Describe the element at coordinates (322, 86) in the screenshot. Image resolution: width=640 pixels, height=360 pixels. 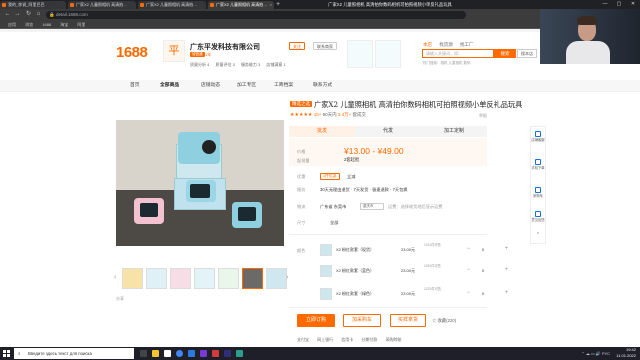
I see `nav-contact: 联系方式` at that location.